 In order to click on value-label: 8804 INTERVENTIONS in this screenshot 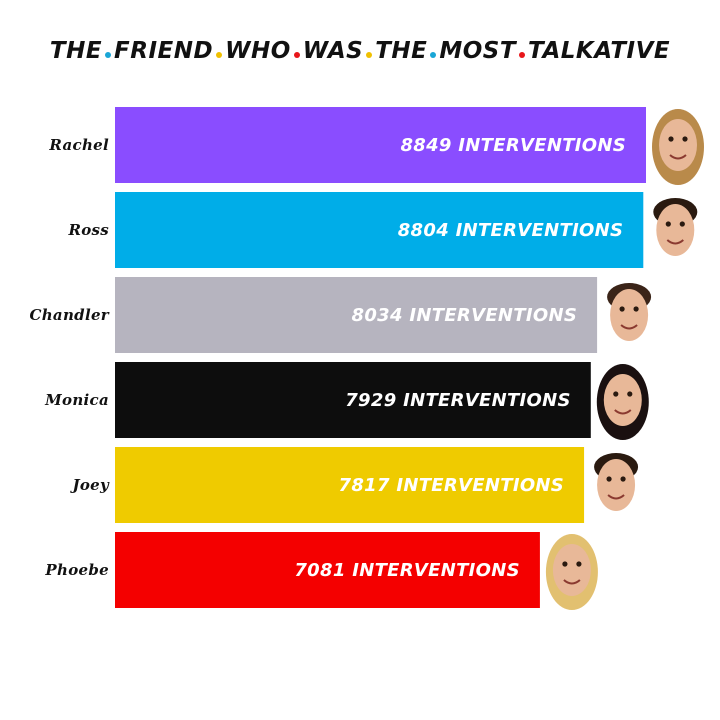, I will do `click(511, 230)`.